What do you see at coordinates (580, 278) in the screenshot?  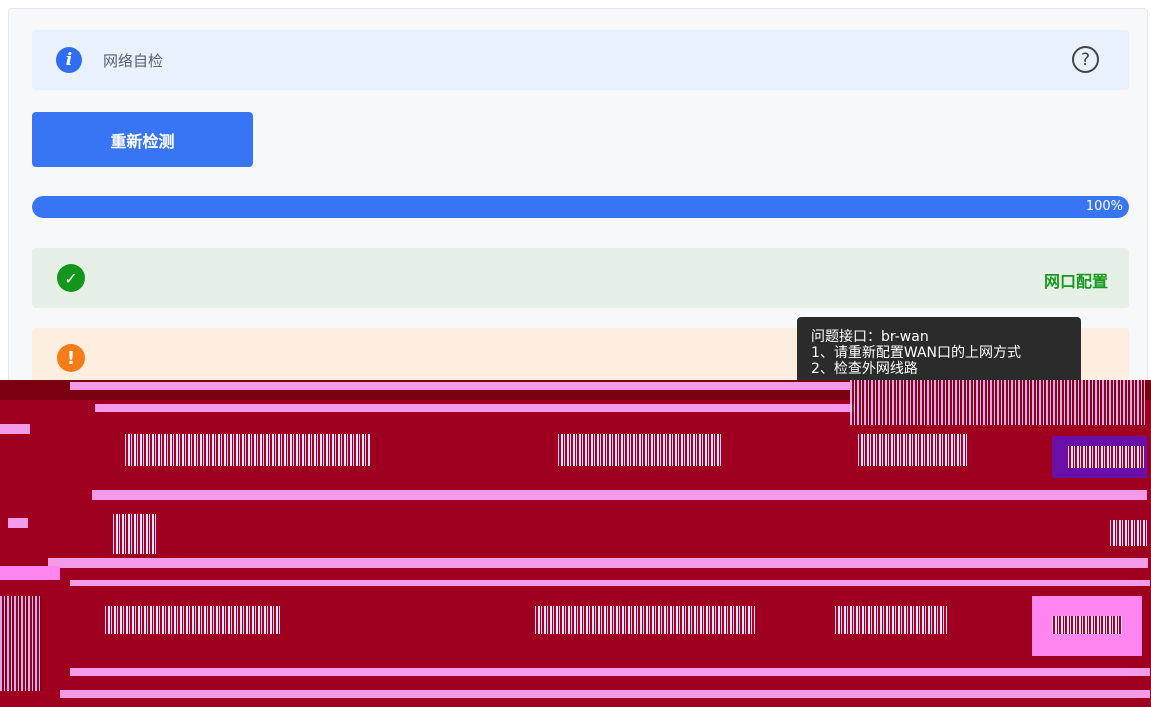 I see `check-item-port-config: ✓ 网口配置` at bounding box center [580, 278].